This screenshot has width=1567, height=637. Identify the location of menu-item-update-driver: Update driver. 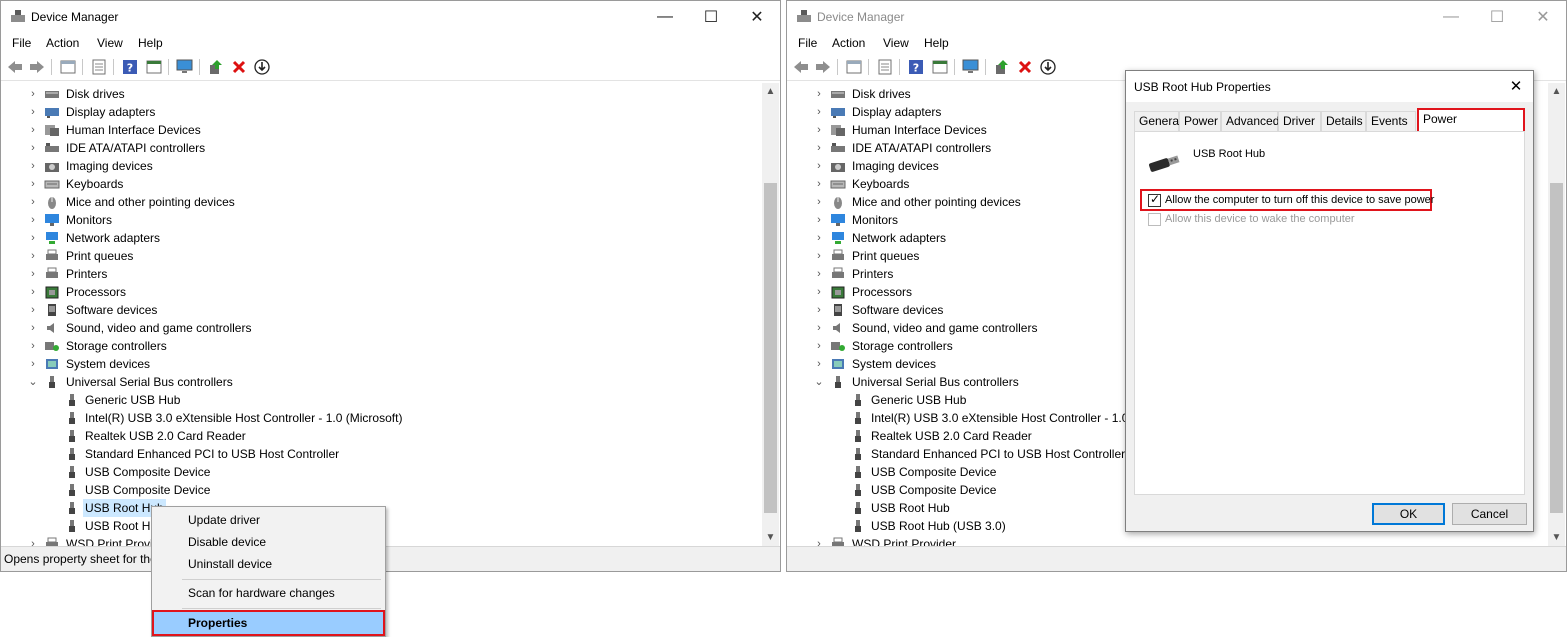
(268, 520).